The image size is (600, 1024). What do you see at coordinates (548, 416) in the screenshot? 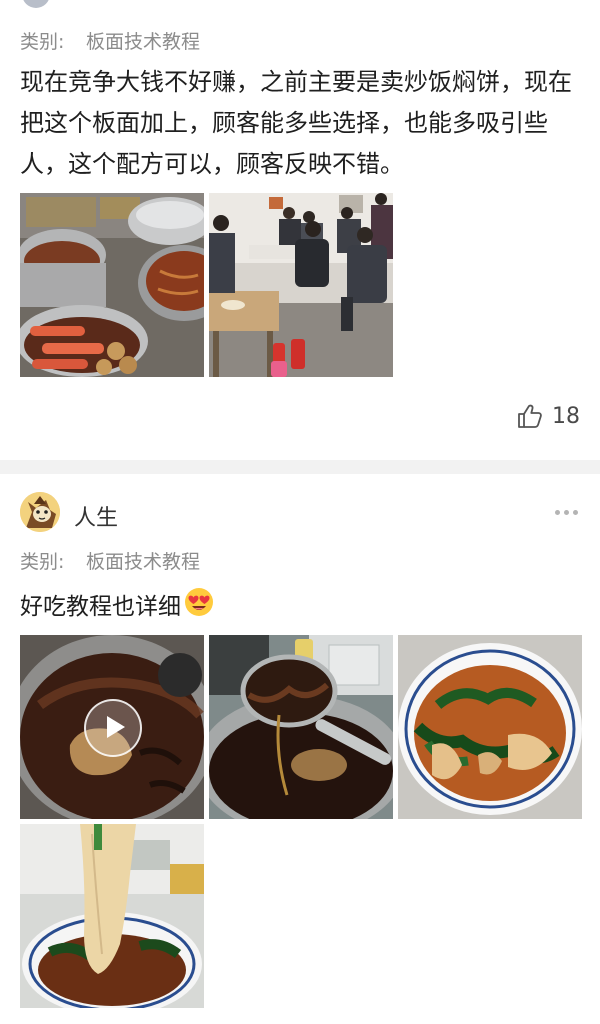
I see `like-button: 18` at bounding box center [548, 416].